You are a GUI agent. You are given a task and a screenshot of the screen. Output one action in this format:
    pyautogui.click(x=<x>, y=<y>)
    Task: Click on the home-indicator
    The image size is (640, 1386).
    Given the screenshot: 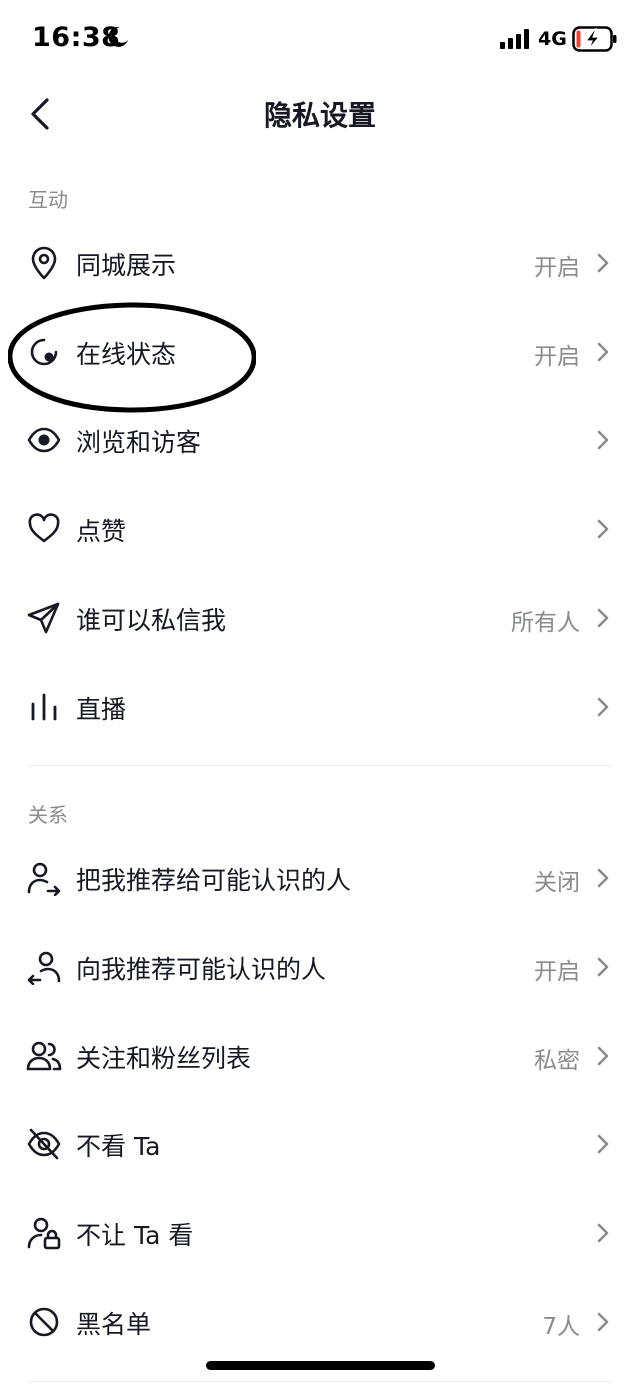 What is the action you would take?
    pyautogui.click(x=320, y=1365)
    